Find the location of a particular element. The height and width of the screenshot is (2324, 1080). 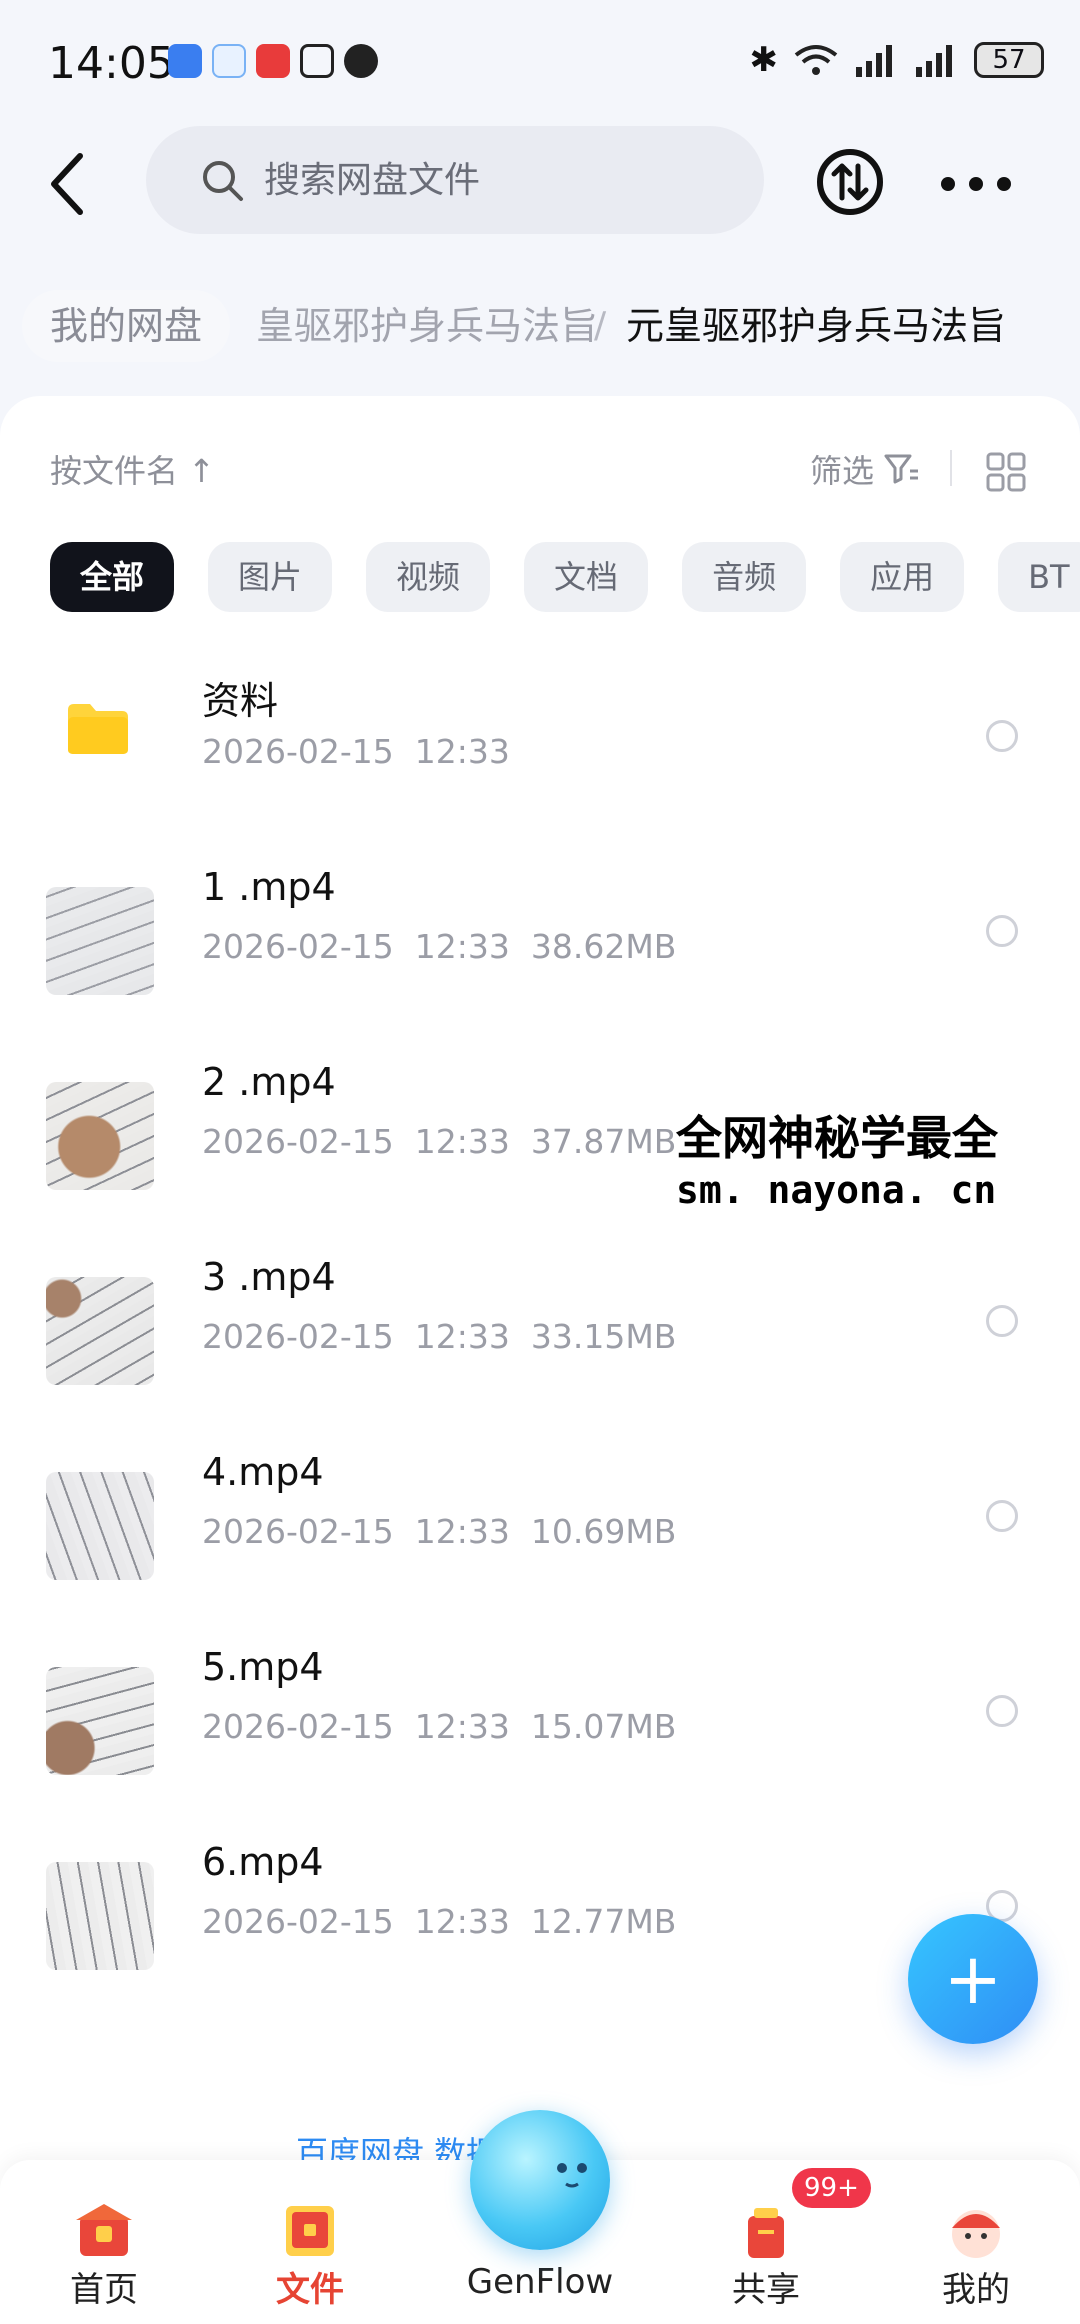

breadcrumb-middle: 皇驱邪护身兵马法旨 is located at coordinates (427, 326).